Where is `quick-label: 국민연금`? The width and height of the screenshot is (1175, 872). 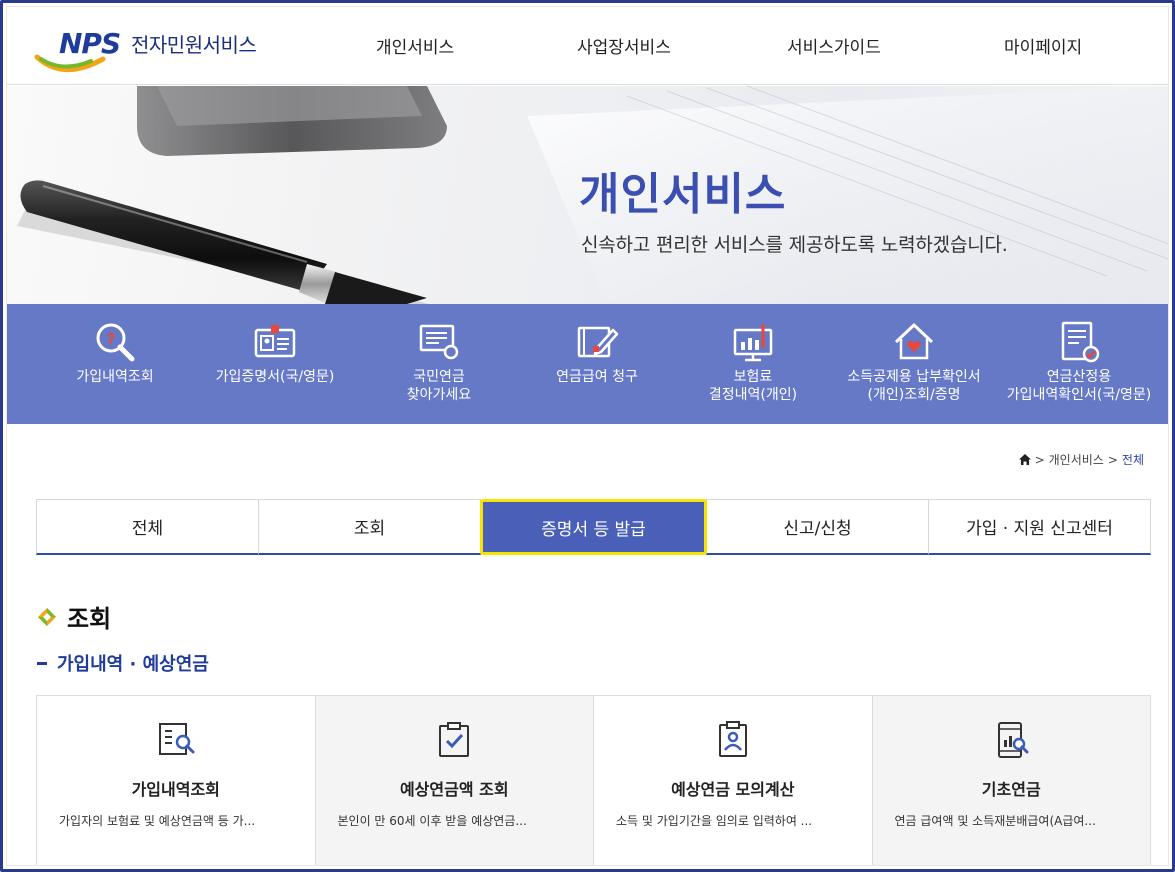 quick-label: 국민연금 is located at coordinates (439, 377).